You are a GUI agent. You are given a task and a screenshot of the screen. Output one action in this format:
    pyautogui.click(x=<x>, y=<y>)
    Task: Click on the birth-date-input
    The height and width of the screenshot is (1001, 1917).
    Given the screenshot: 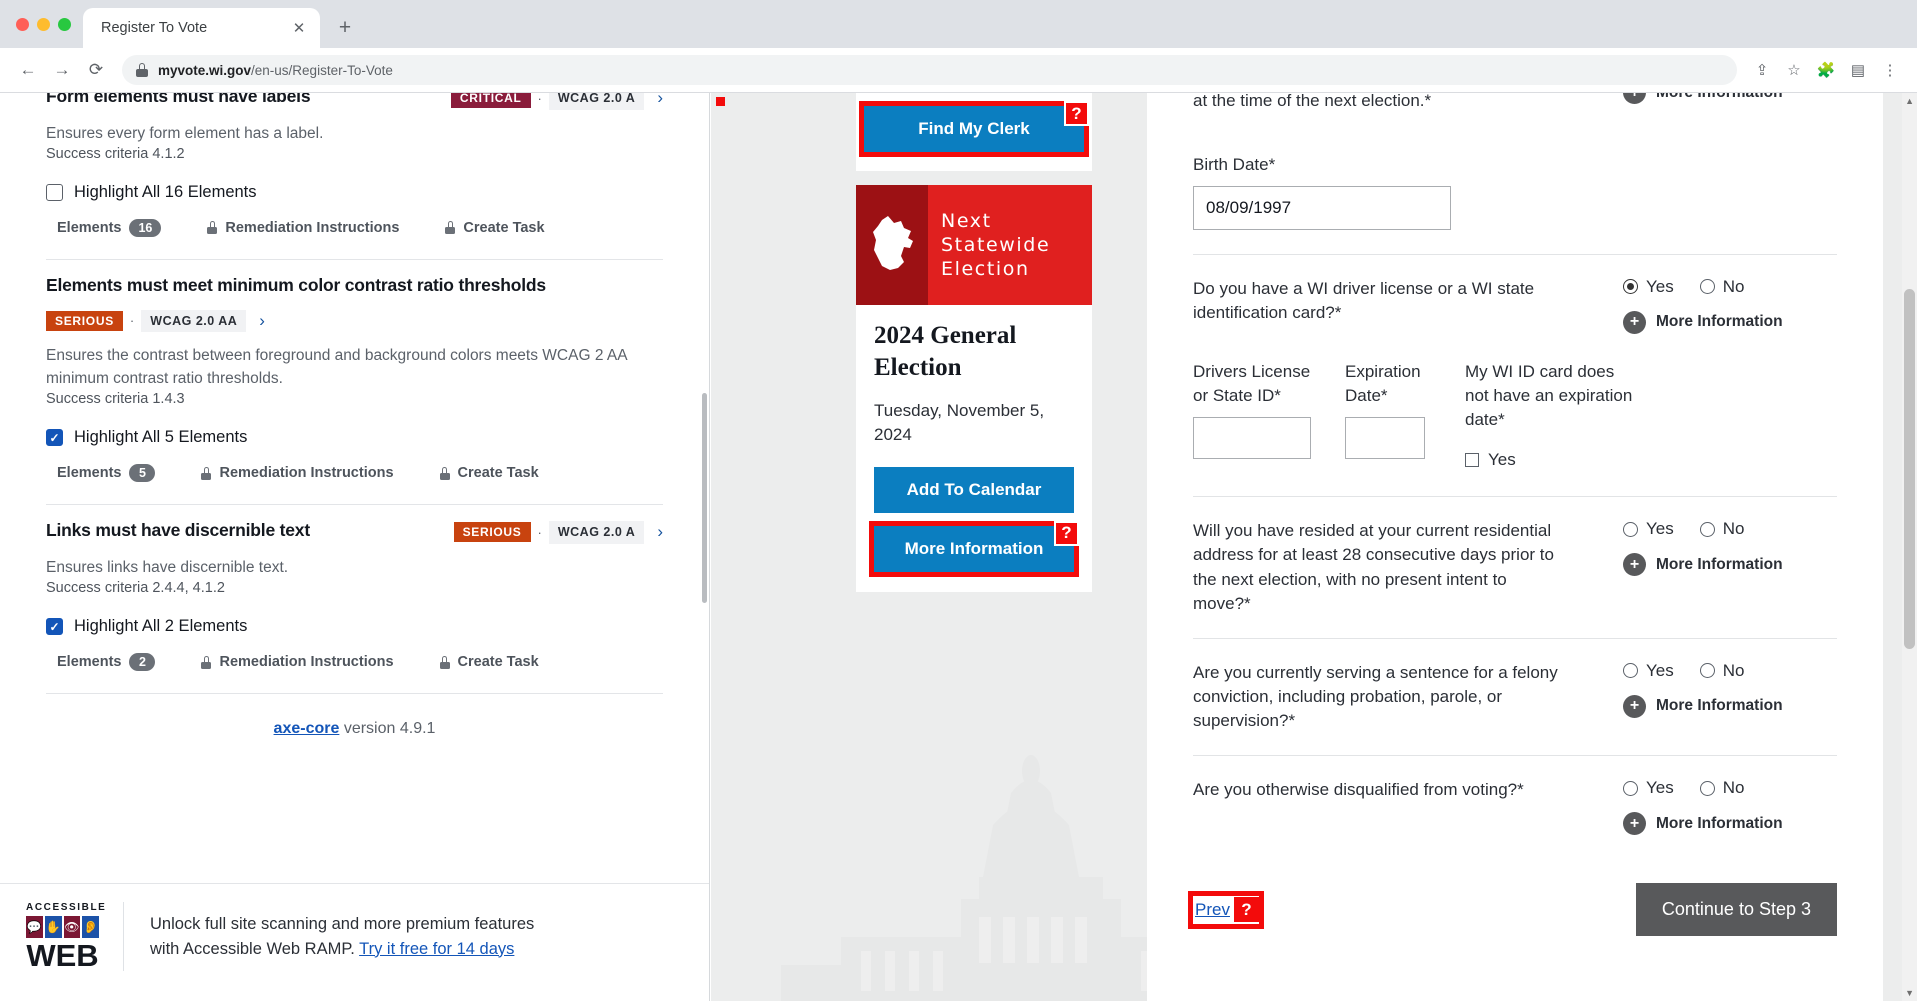 What is the action you would take?
    pyautogui.click(x=1322, y=207)
    